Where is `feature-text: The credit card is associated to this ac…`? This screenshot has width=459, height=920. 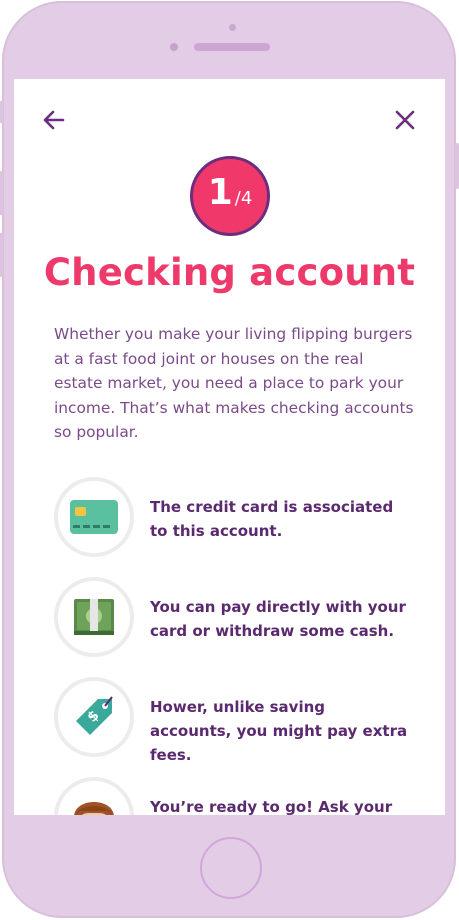
feature-text: The credit card is associated to this ac… is located at coordinates (272, 519).